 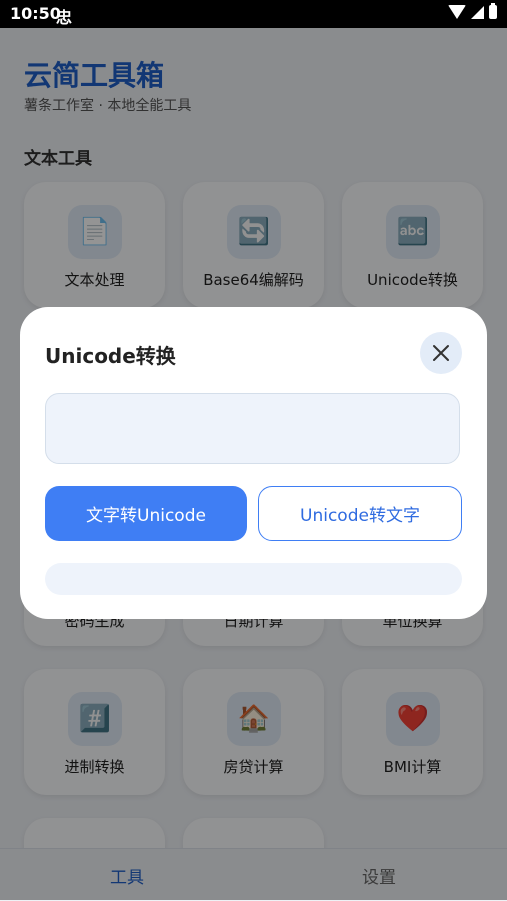 What do you see at coordinates (493, 11) in the screenshot?
I see `battery-icon` at bounding box center [493, 11].